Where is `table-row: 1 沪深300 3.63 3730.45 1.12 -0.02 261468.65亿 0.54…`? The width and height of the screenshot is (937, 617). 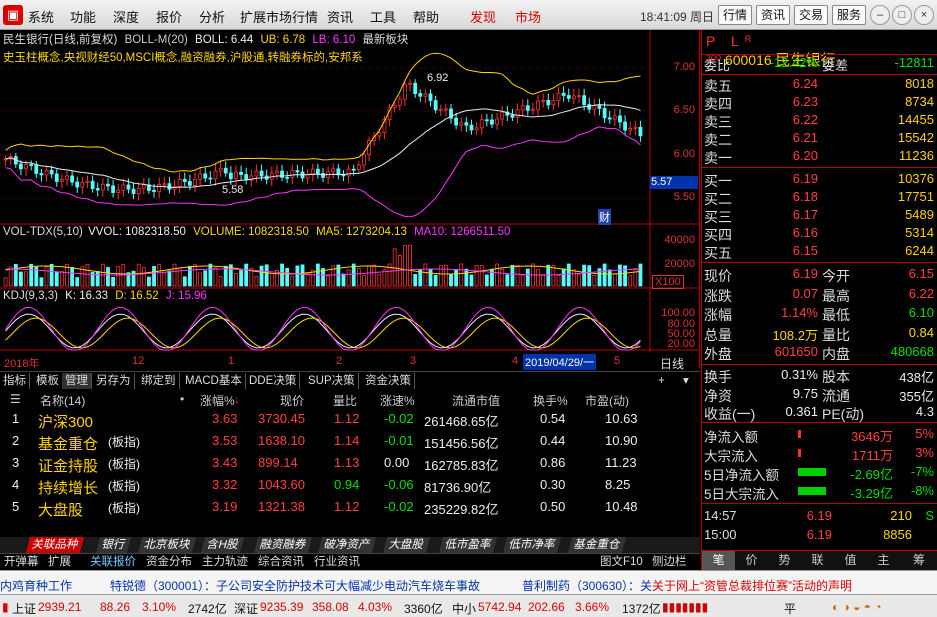
table-row: 1 沪深300 3.63 3730.45 1.12 -0.02 261468.65亿 0.54… is located at coordinates (350, 422).